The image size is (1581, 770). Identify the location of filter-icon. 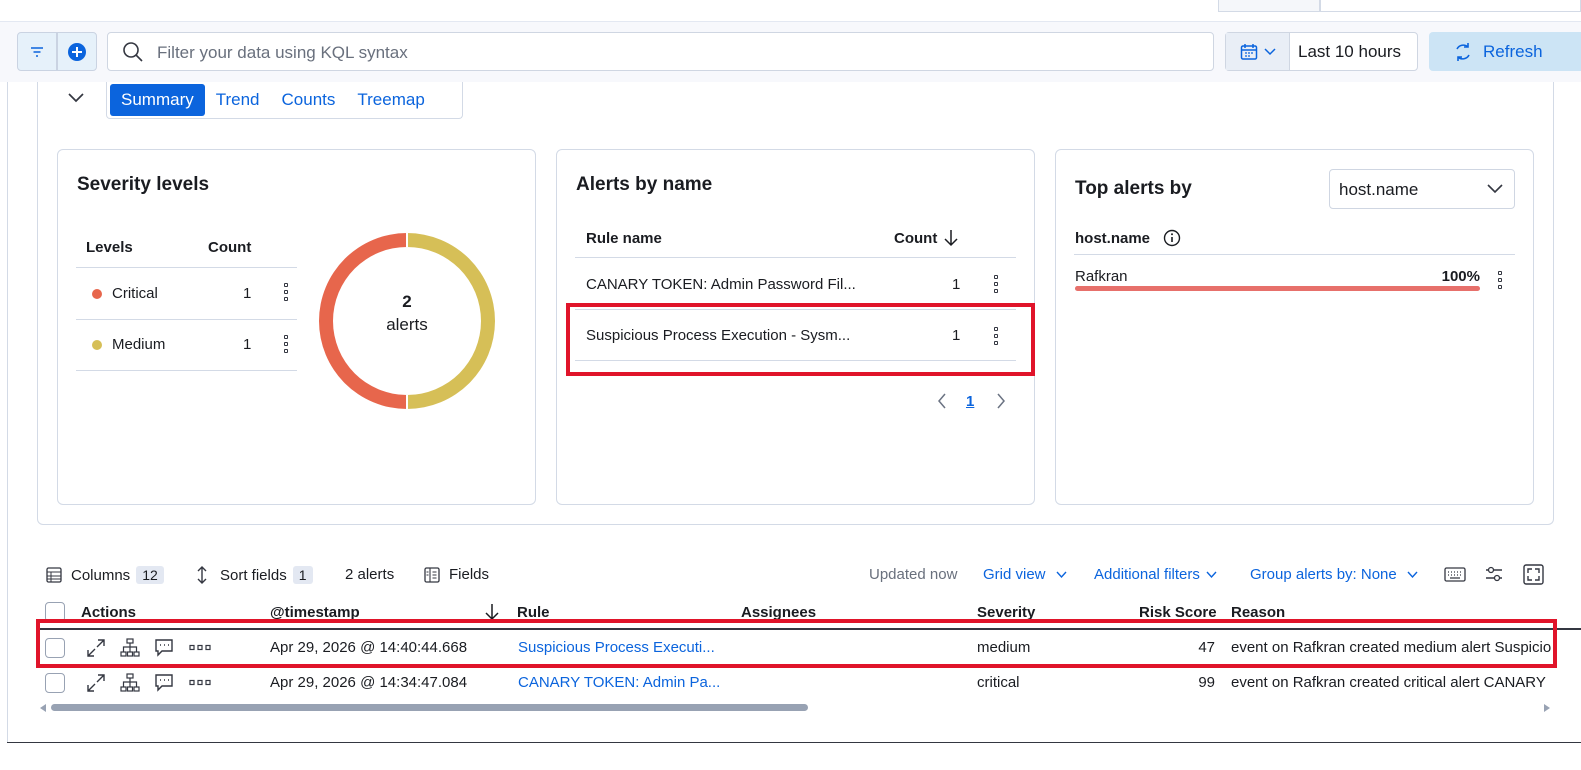
(37, 51).